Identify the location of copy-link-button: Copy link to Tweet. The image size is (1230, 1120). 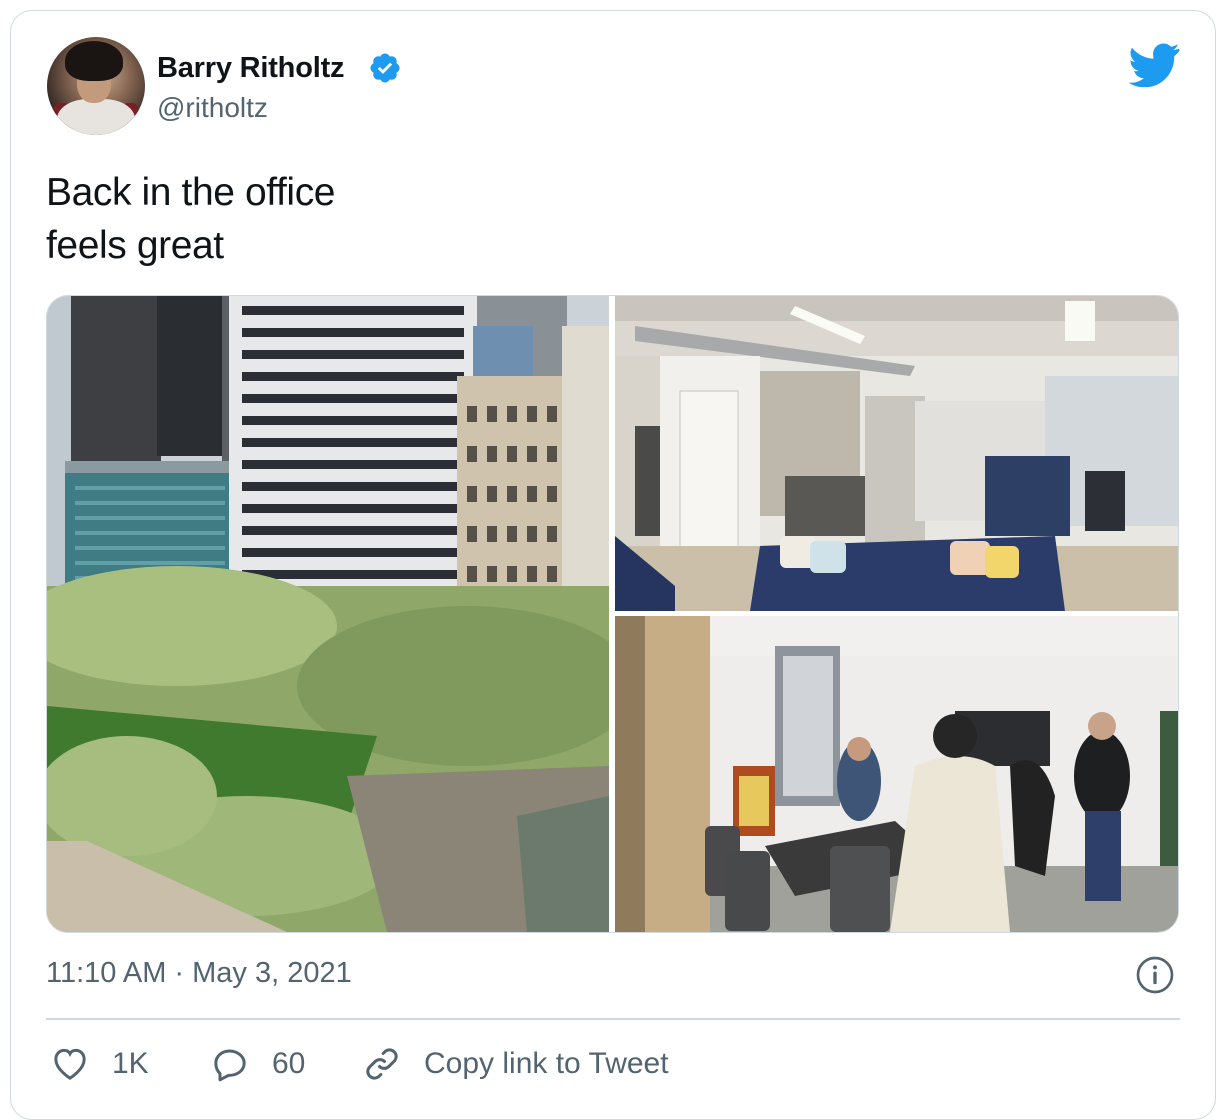
(515, 1064).